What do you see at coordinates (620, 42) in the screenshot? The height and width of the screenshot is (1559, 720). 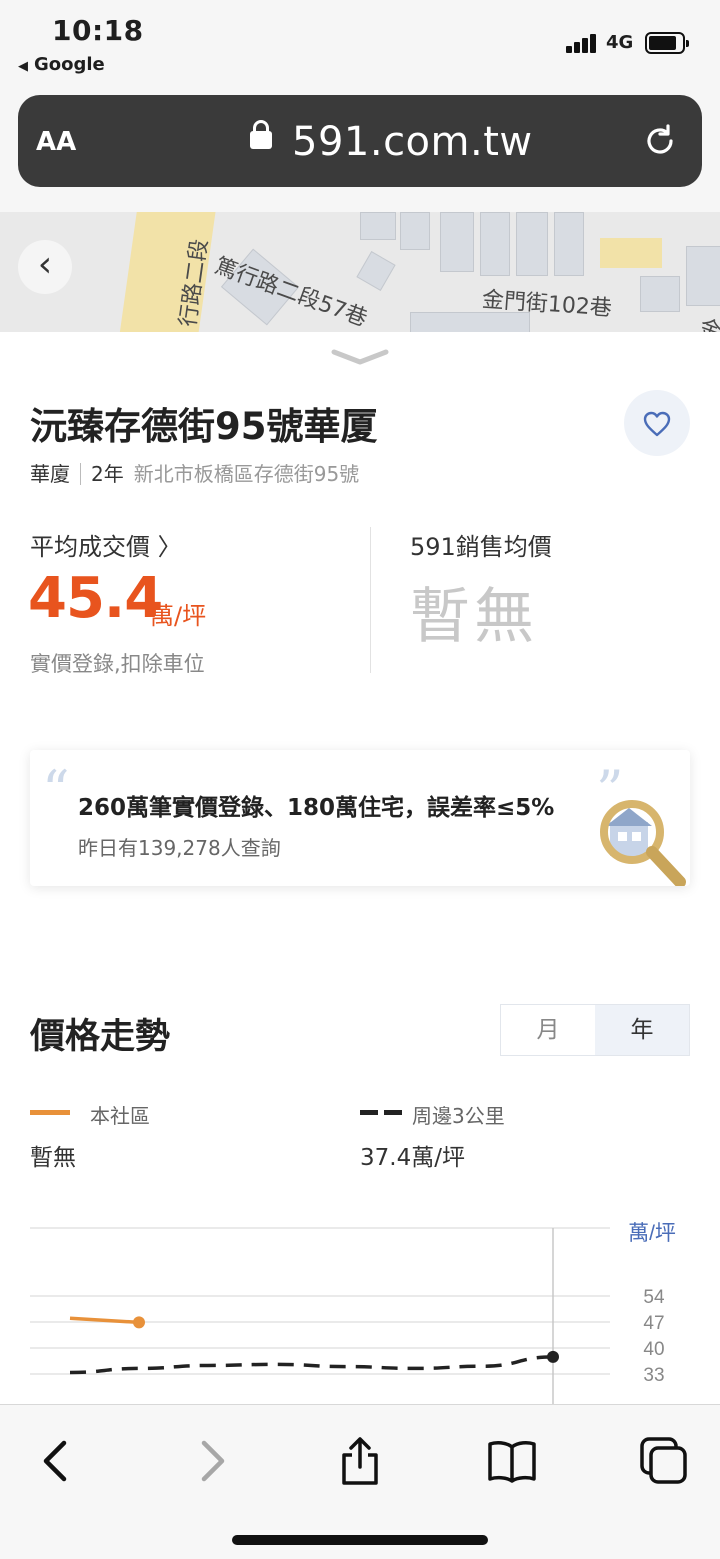 I see `network-type: 4G` at bounding box center [620, 42].